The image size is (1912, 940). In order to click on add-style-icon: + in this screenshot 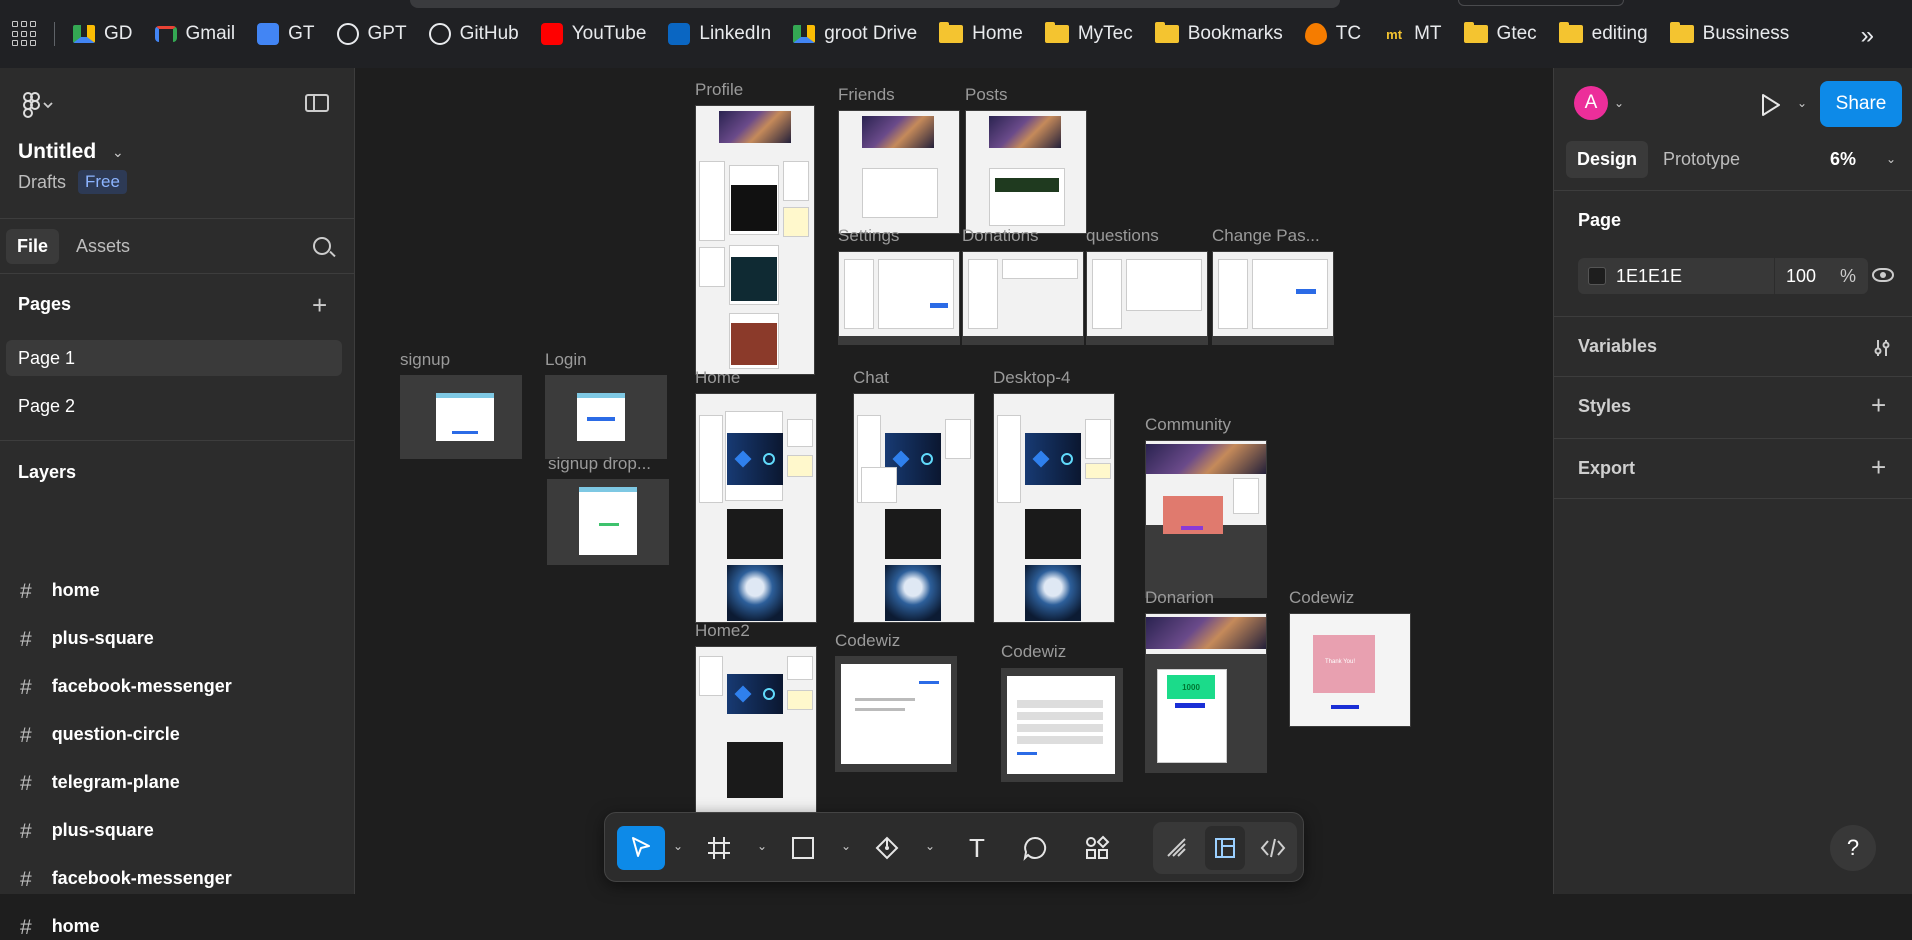, I will do `click(1878, 405)`.